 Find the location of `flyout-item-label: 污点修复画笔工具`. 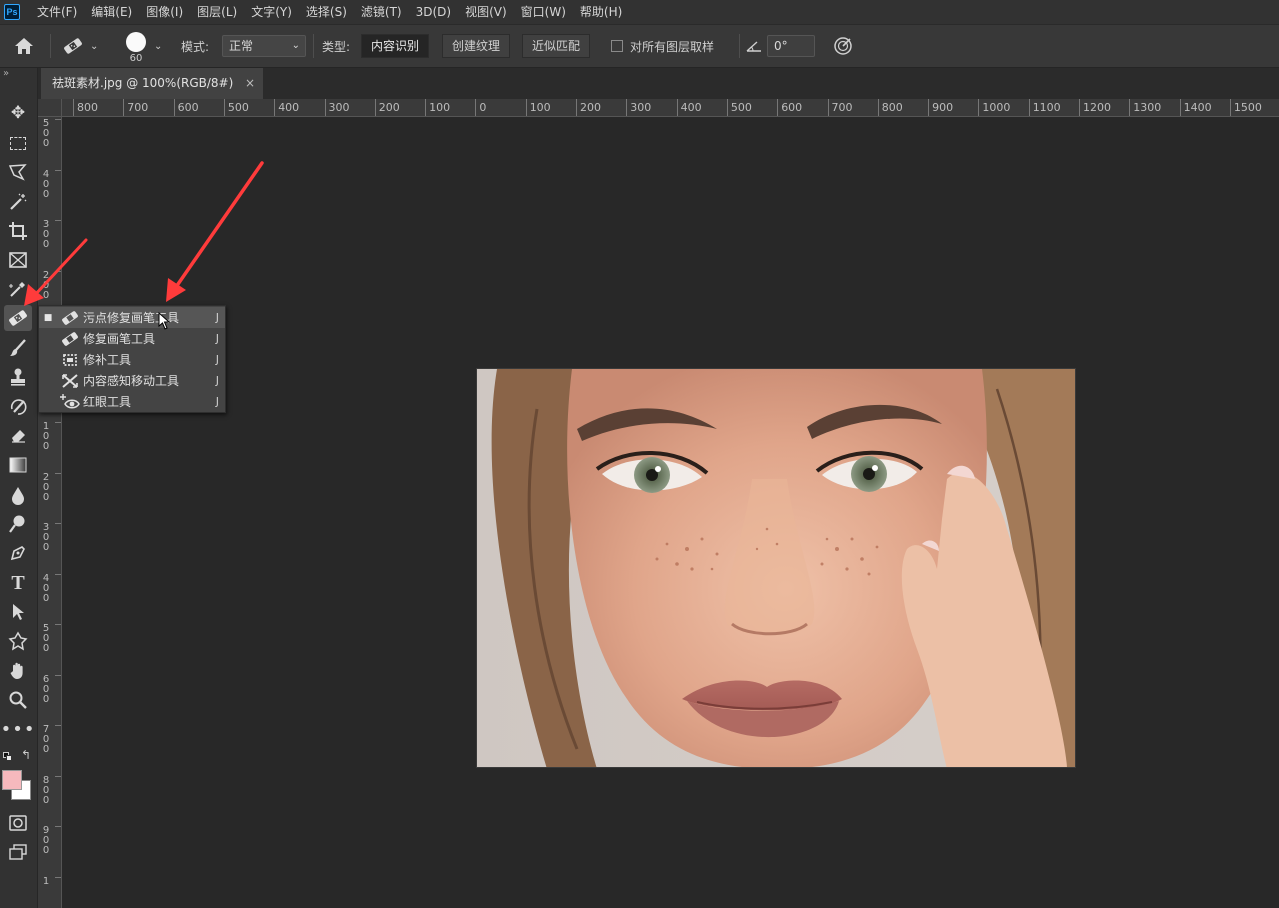

flyout-item-label: 污点修复画笔工具 is located at coordinates (131, 318).